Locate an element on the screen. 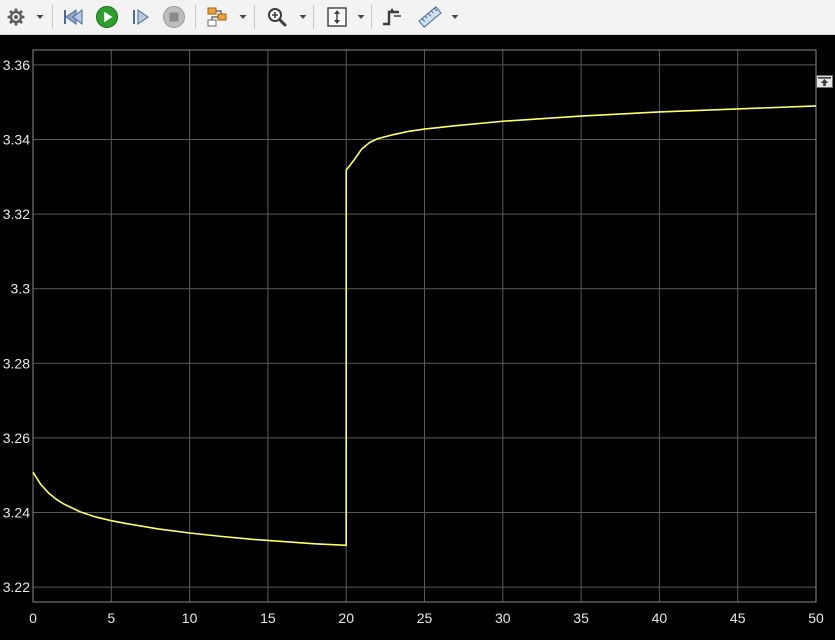 The image size is (835, 640). stop-button is located at coordinates (174, 17).